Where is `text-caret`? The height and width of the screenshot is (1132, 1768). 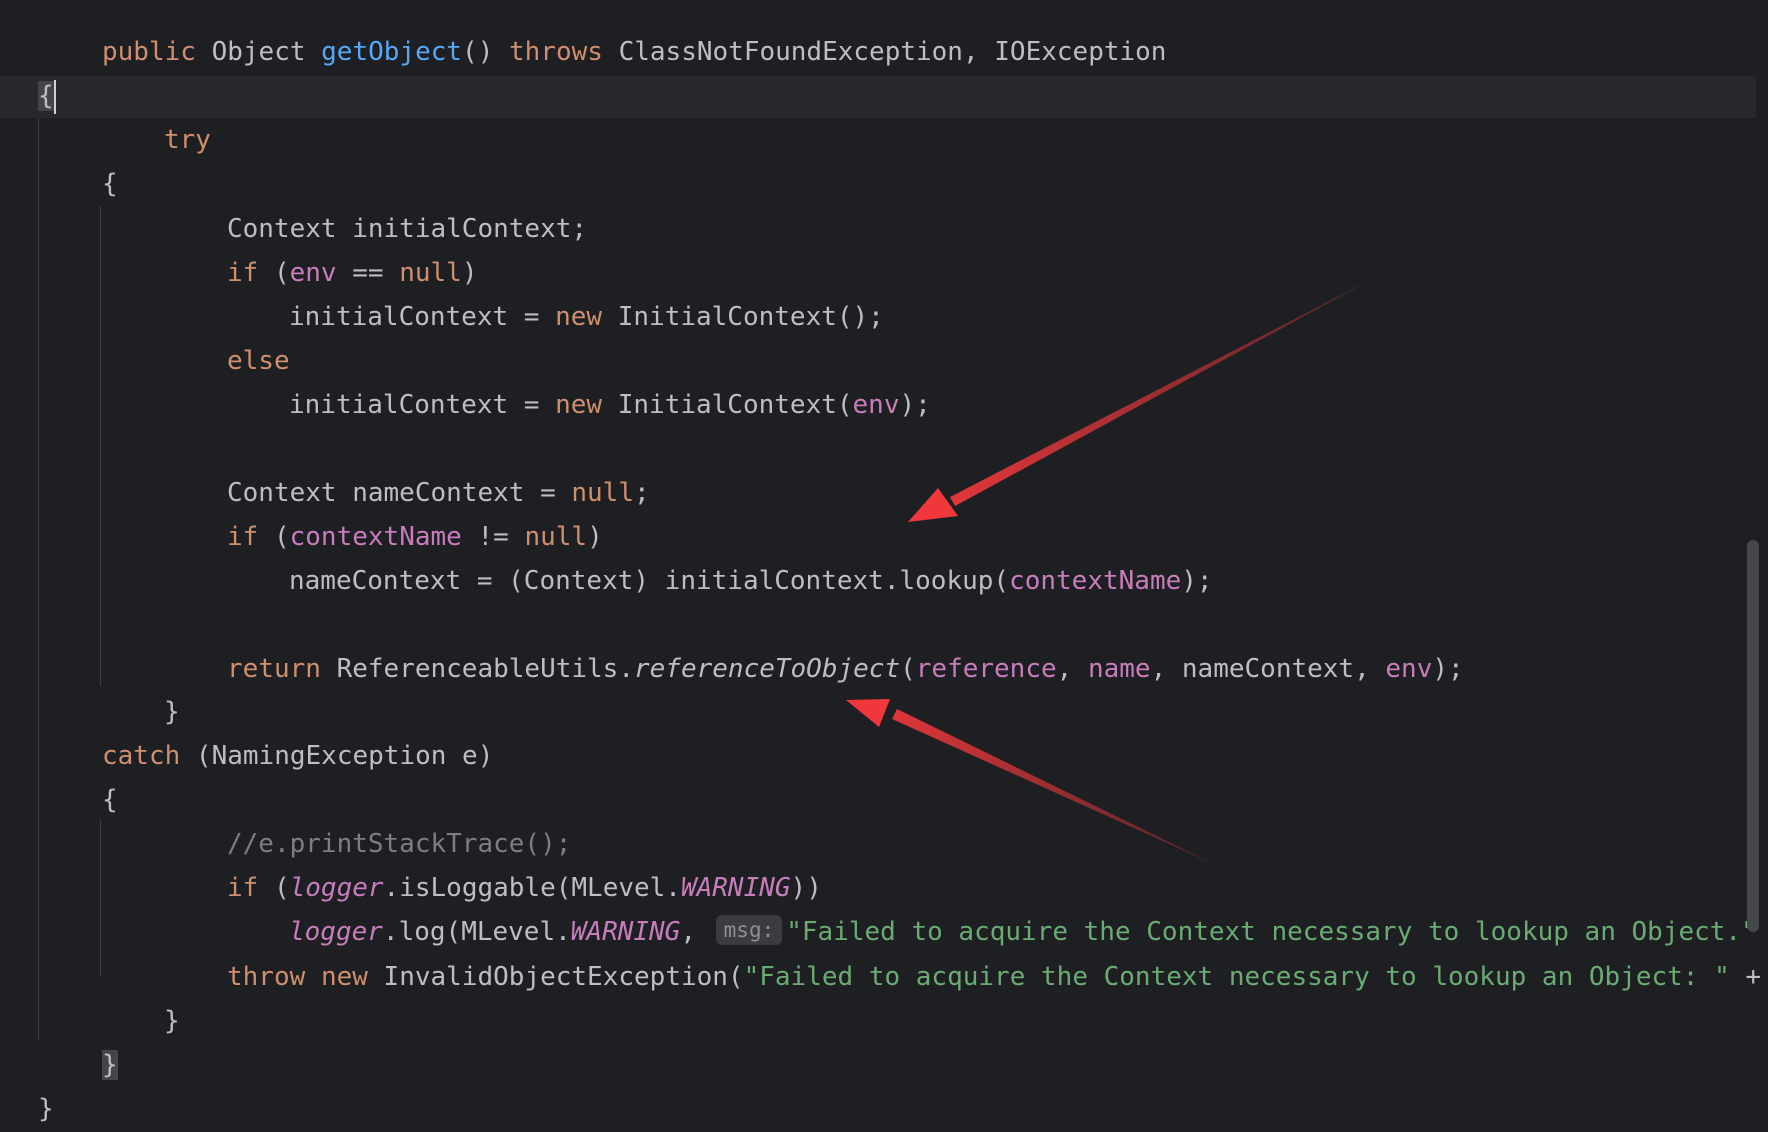 text-caret is located at coordinates (54, 96).